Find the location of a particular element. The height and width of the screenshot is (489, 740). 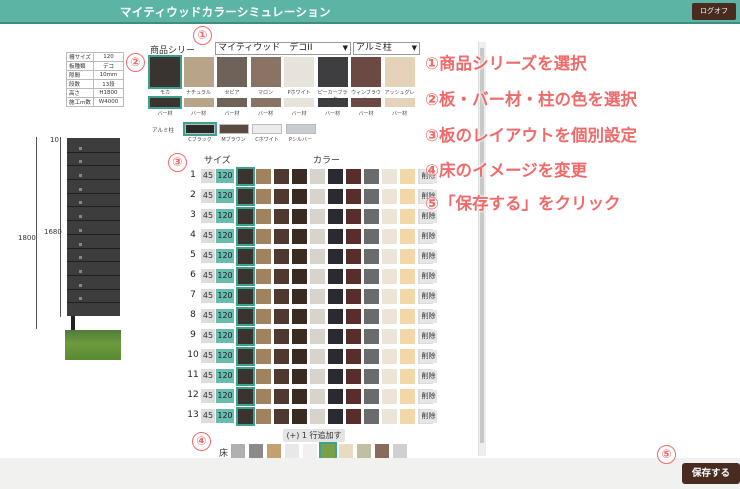

save-button: 保存する is located at coordinates (711, 473).